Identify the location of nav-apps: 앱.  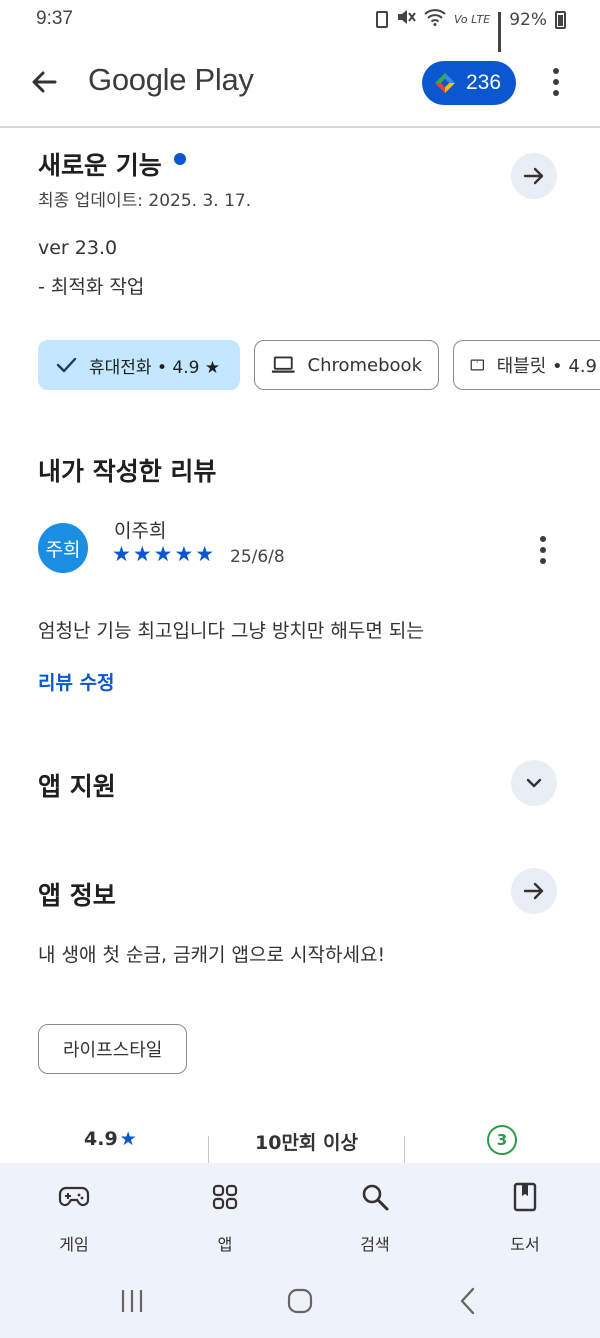
(225, 1214).